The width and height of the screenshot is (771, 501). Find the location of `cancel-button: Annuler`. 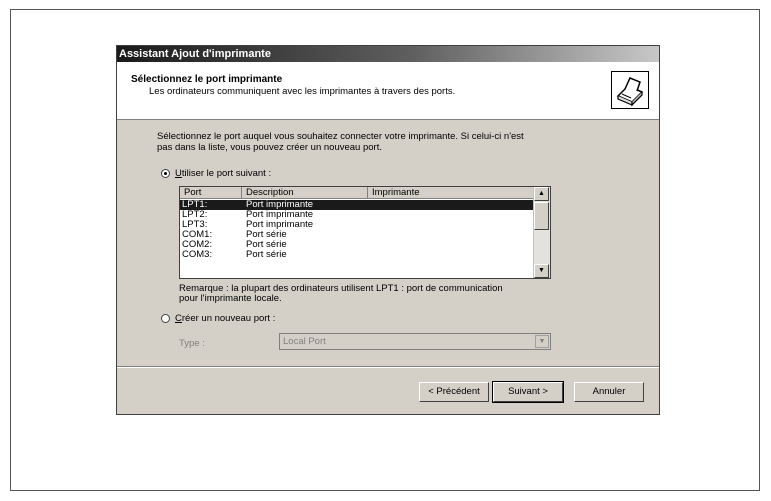

cancel-button: Annuler is located at coordinates (609, 392).